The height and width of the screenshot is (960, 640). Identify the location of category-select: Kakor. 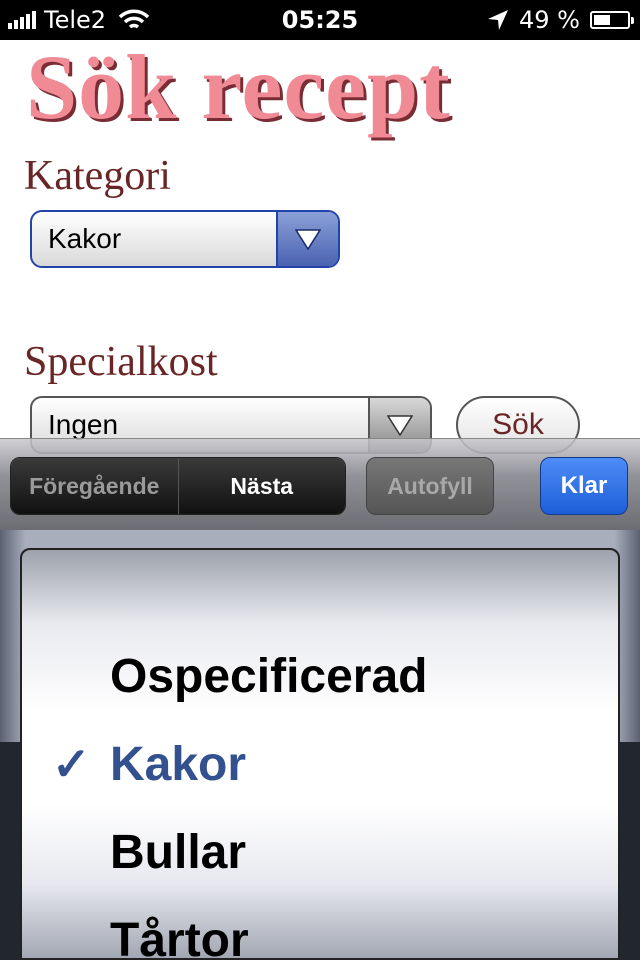
(185, 239).